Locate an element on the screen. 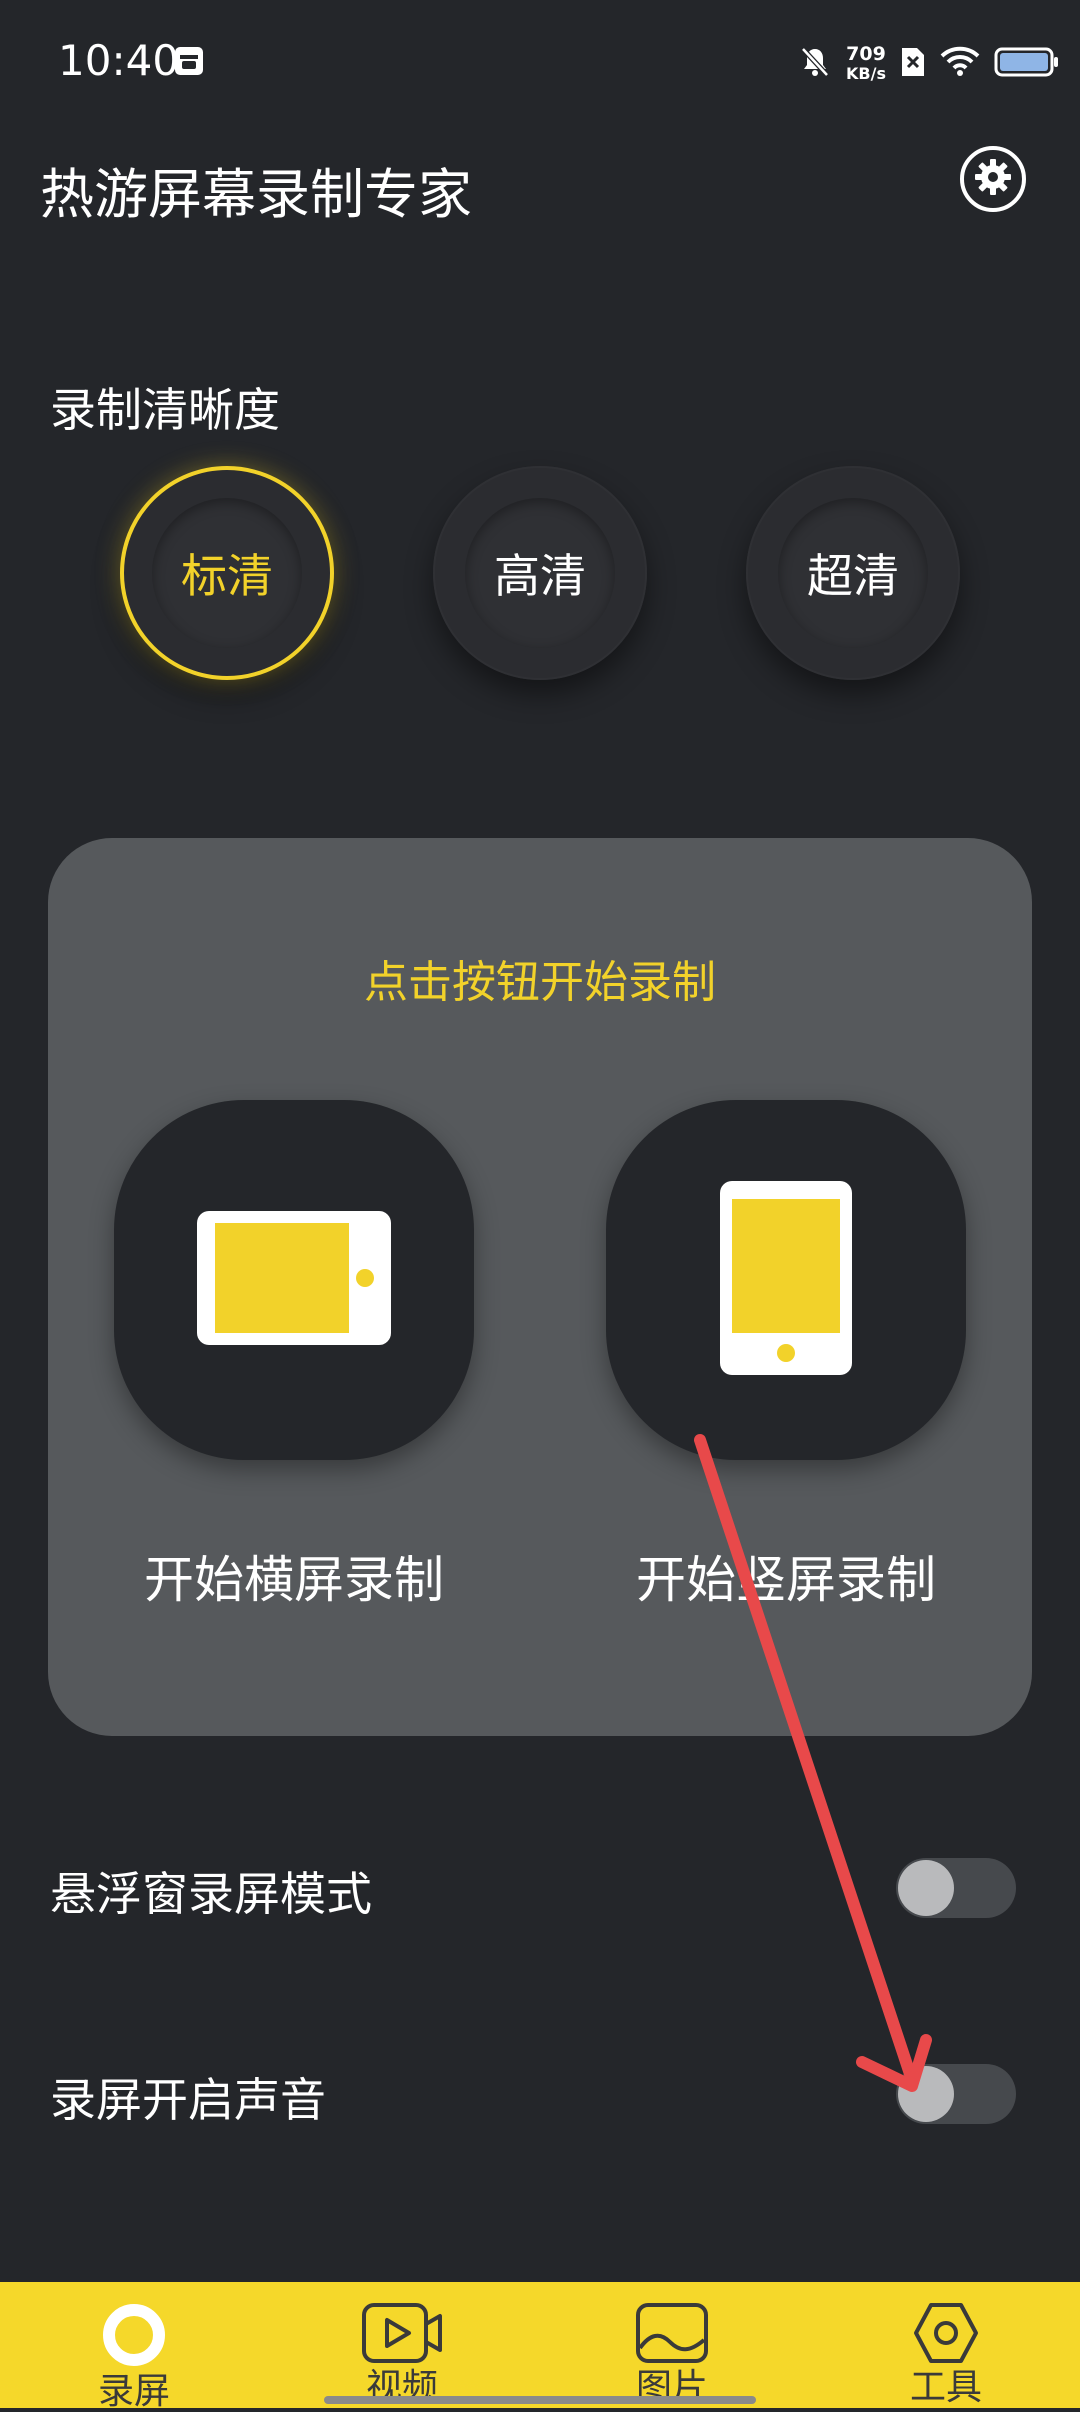 This screenshot has width=1080, height=2412. portrait-record-button is located at coordinates (786, 1280).